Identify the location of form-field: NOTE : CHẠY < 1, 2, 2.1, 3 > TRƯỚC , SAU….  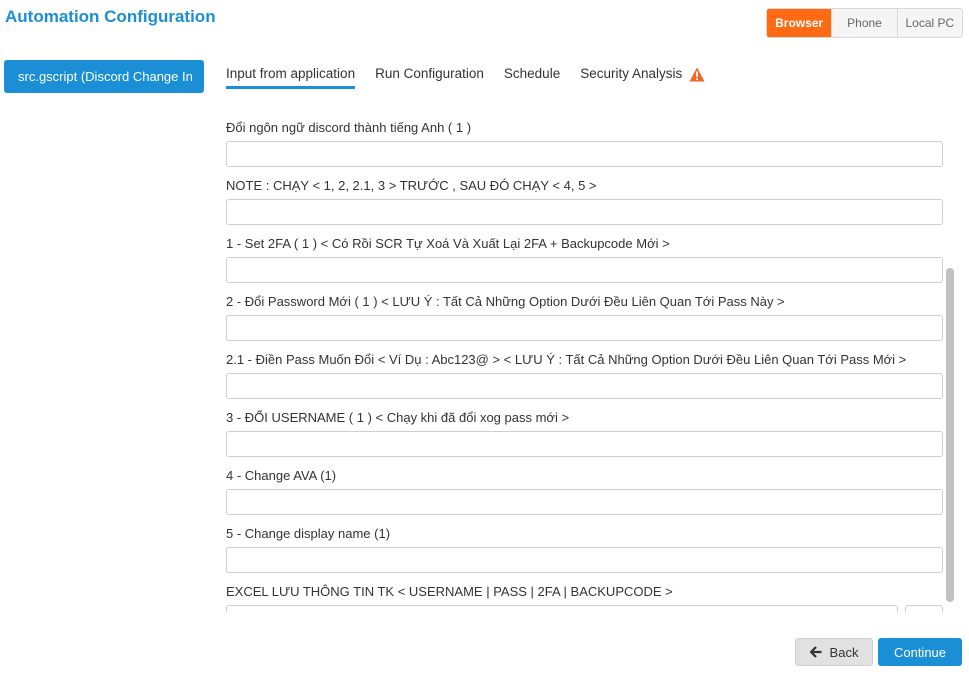
(584, 202).